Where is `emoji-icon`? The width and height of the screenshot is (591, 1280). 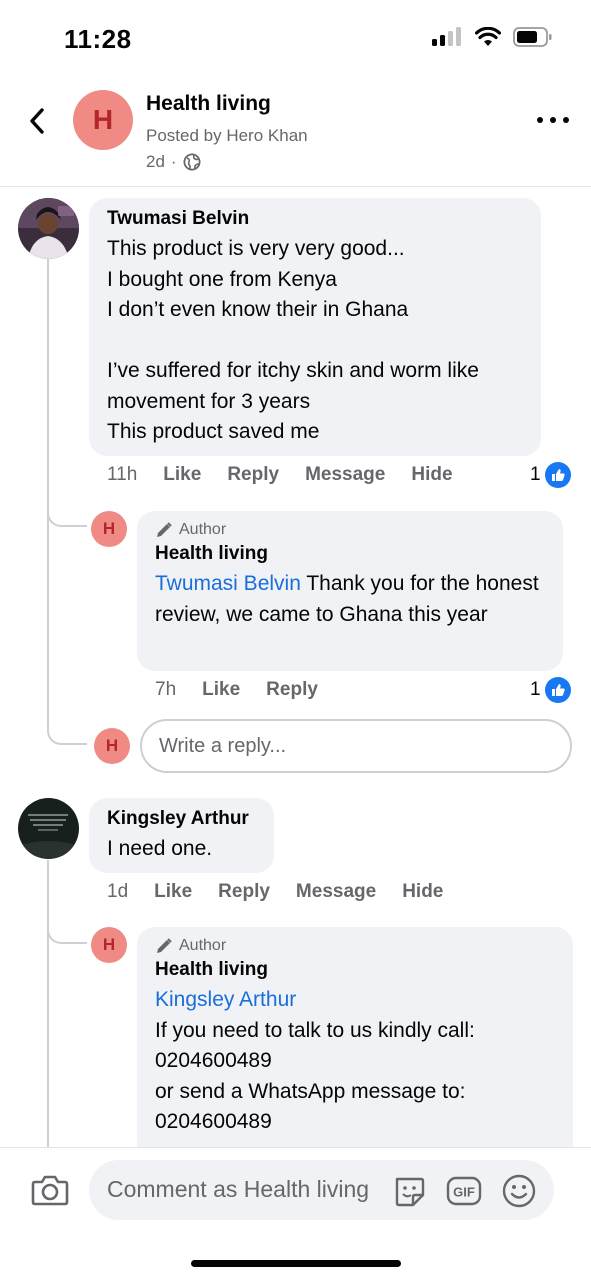
emoji-icon is located at coordinates (519, 1191).